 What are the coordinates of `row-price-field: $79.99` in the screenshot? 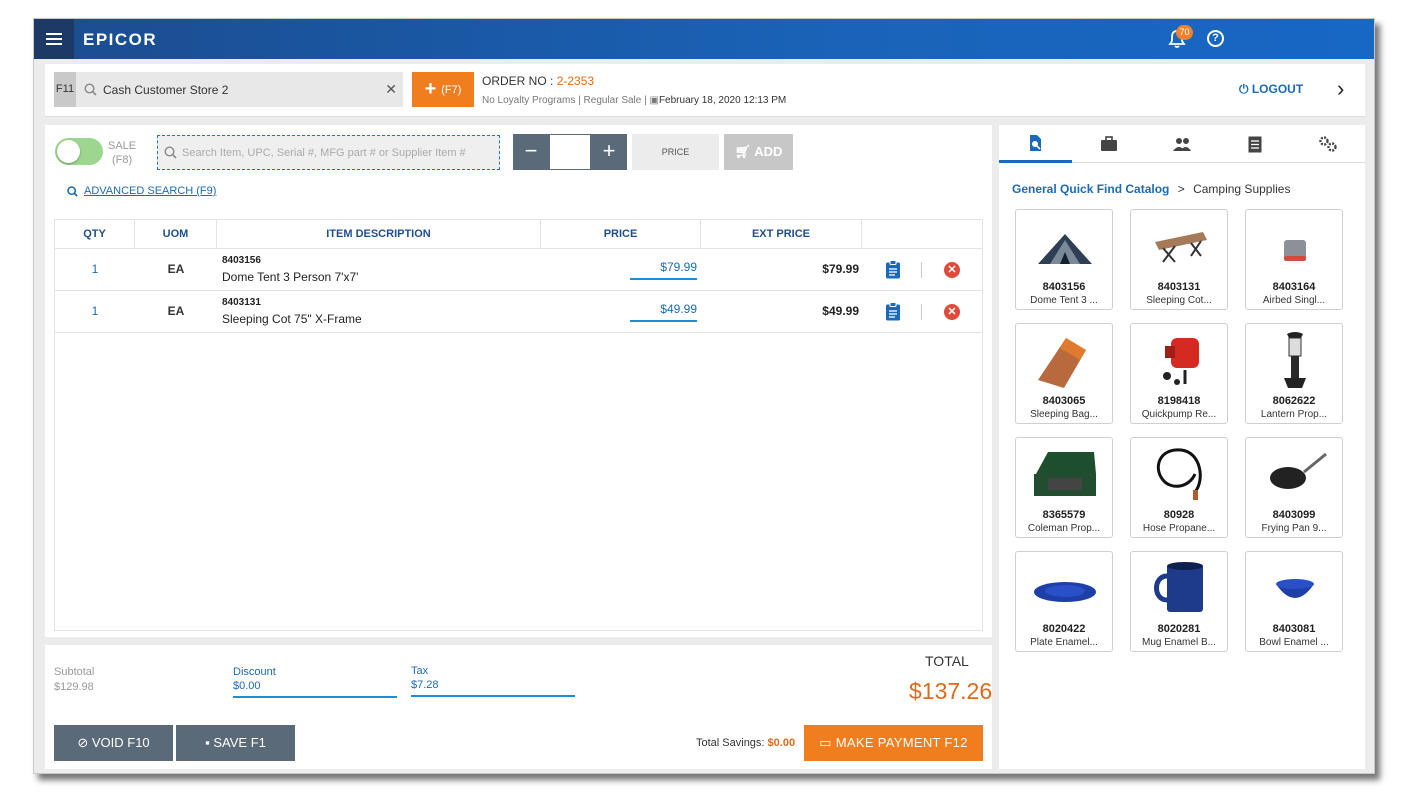 It's located at (663, 270).